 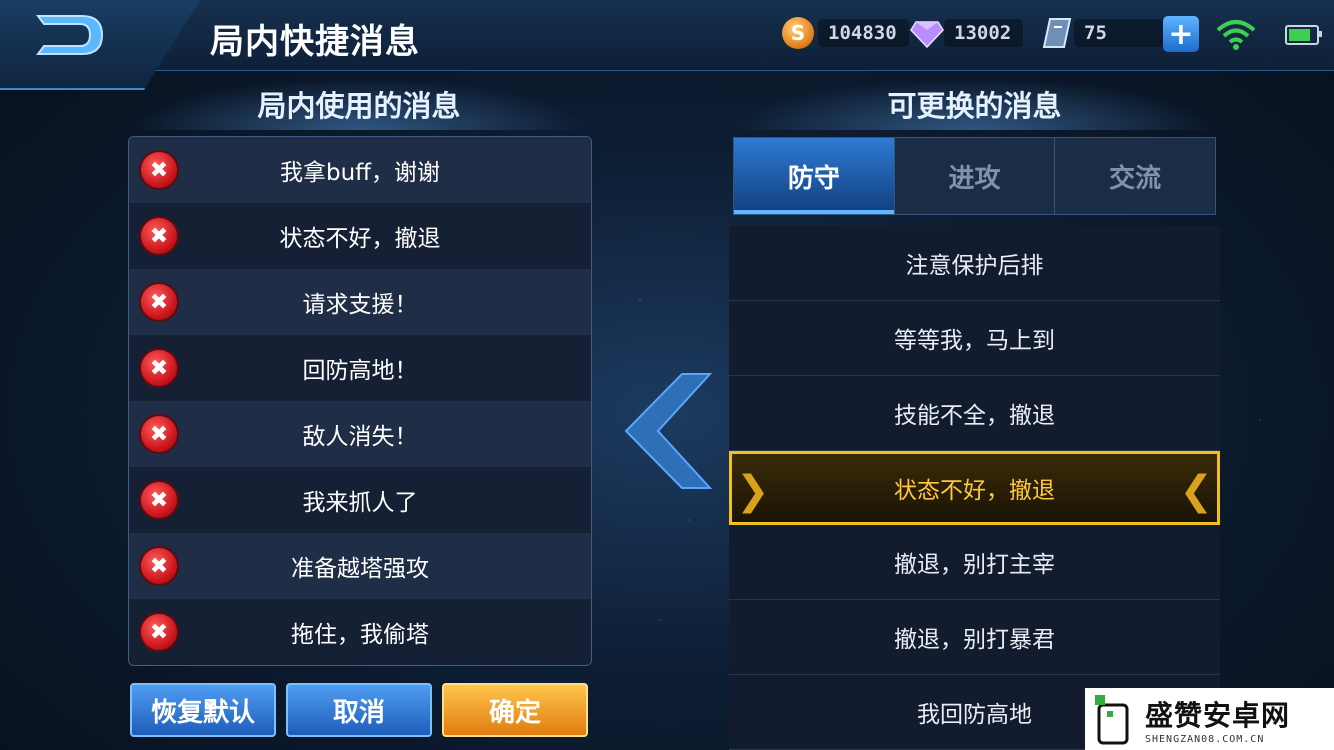 What do you see at coordinates (967, 33) in the screenshot?
I see `diamond-counter: 13002` at bounding box center [967, 33].